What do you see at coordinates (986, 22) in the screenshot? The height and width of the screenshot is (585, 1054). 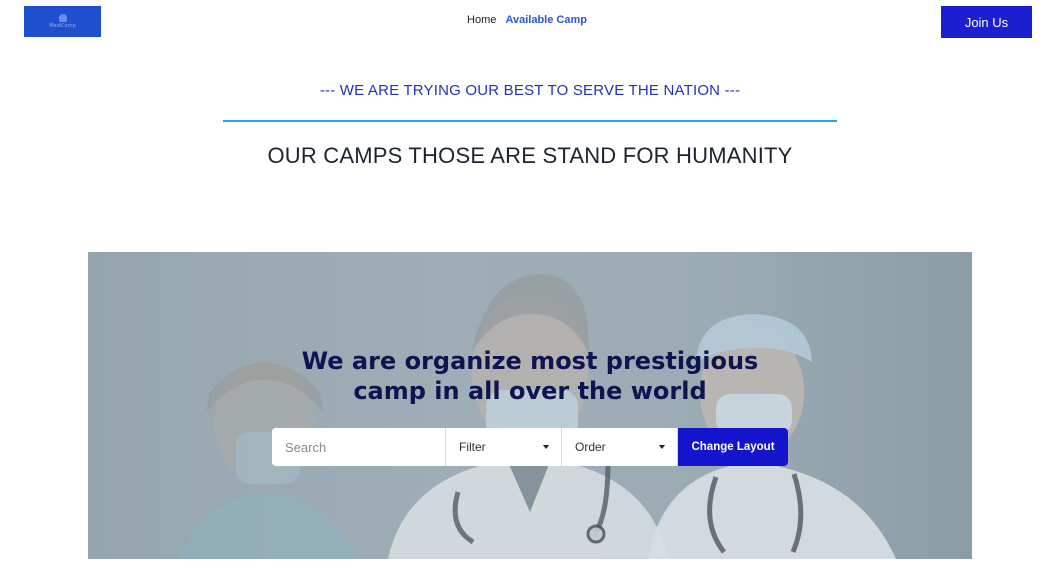 I see `join-us-button: Join Us` at bounding box center [986, 22].